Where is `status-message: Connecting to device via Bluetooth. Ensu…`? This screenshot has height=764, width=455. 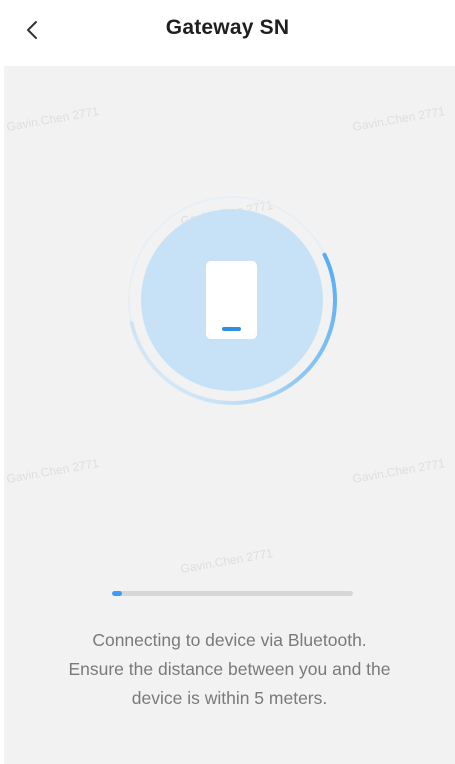
status-message: Connecting to device via Bluetooth. Ensu… is located at coordinates (229, 669).